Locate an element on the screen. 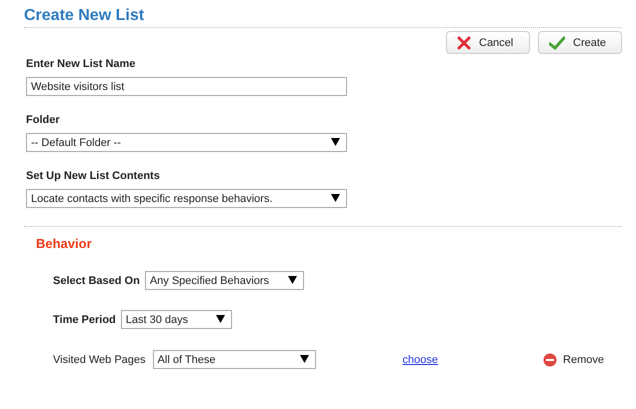 The width and height of the screenshot is (636, 409). remove-icon is located at coordinates (550, 359).